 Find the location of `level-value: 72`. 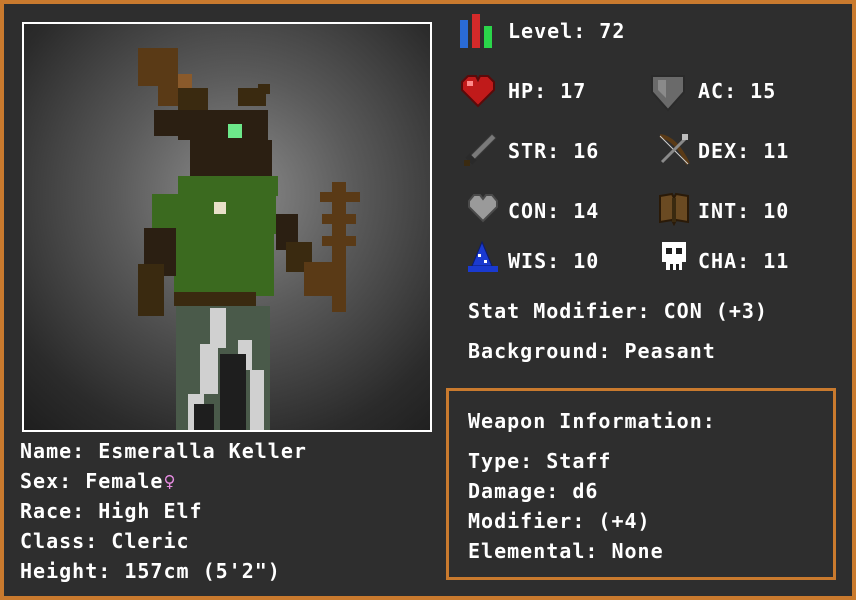

level-value: 72 is located at coordinates (612, 31).